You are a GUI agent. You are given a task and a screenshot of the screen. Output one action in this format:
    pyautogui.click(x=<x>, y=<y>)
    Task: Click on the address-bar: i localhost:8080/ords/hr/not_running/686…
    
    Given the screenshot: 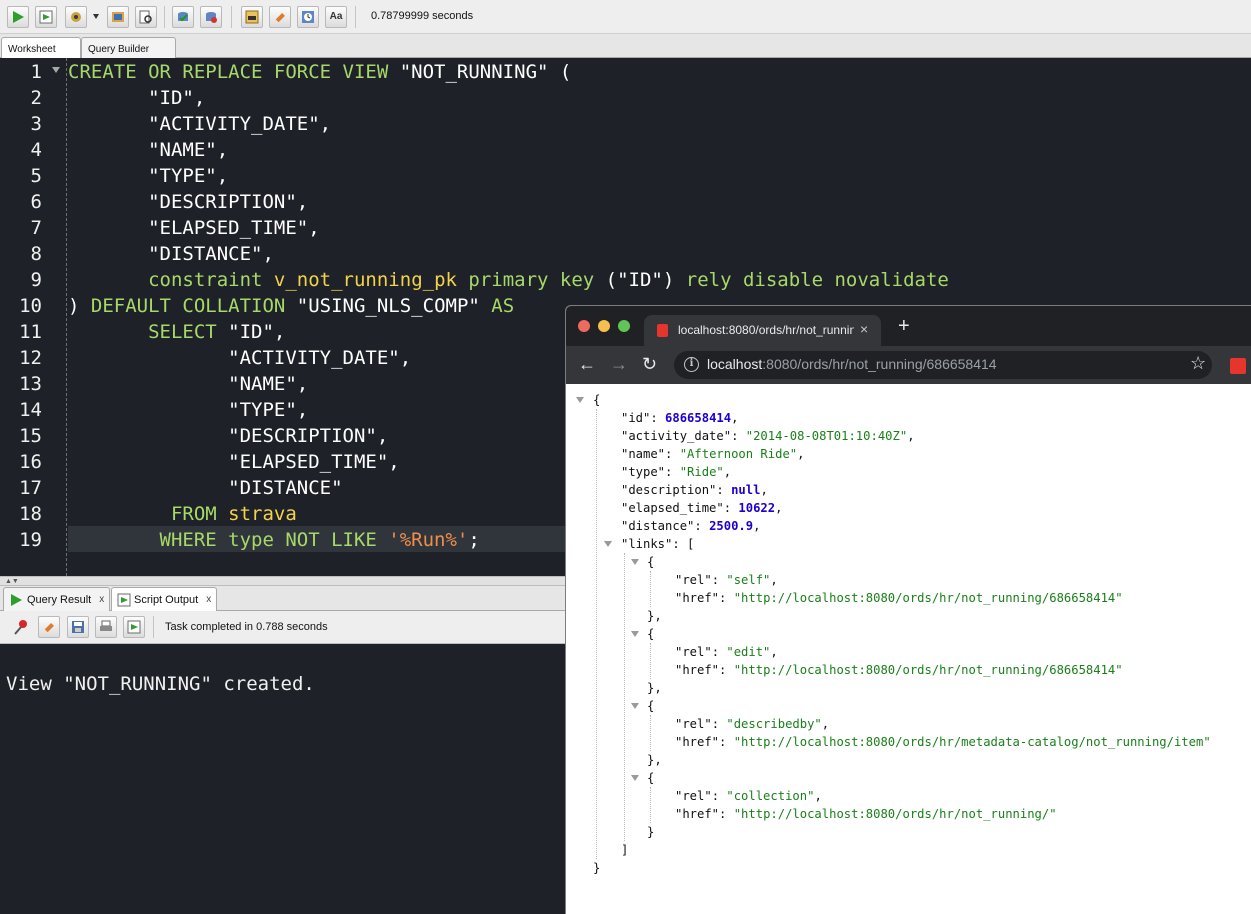 What is the action you would take?
    pyautogui.click(x=943, y=365)
    